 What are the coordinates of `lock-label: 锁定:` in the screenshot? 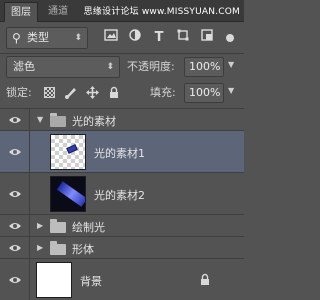 It's located at (19, 92).